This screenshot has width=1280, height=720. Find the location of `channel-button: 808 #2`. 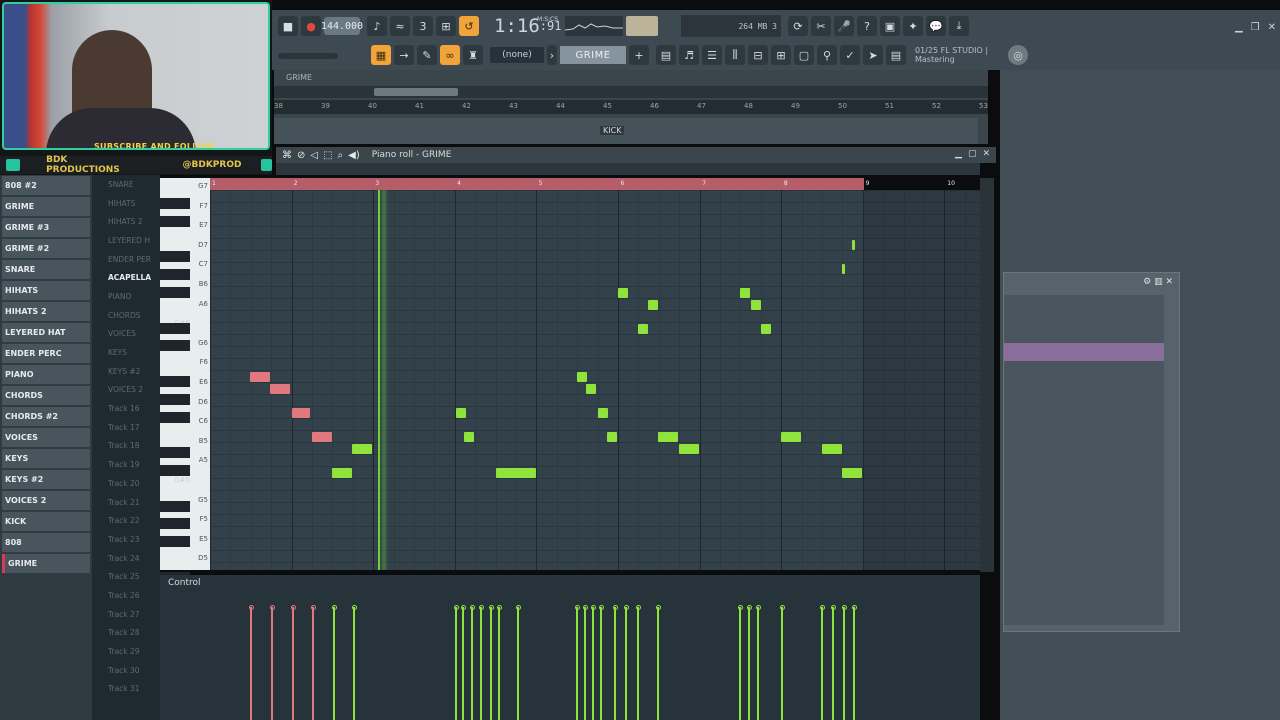

channel-button: 808 #2 is located at coordinates (46, 185).